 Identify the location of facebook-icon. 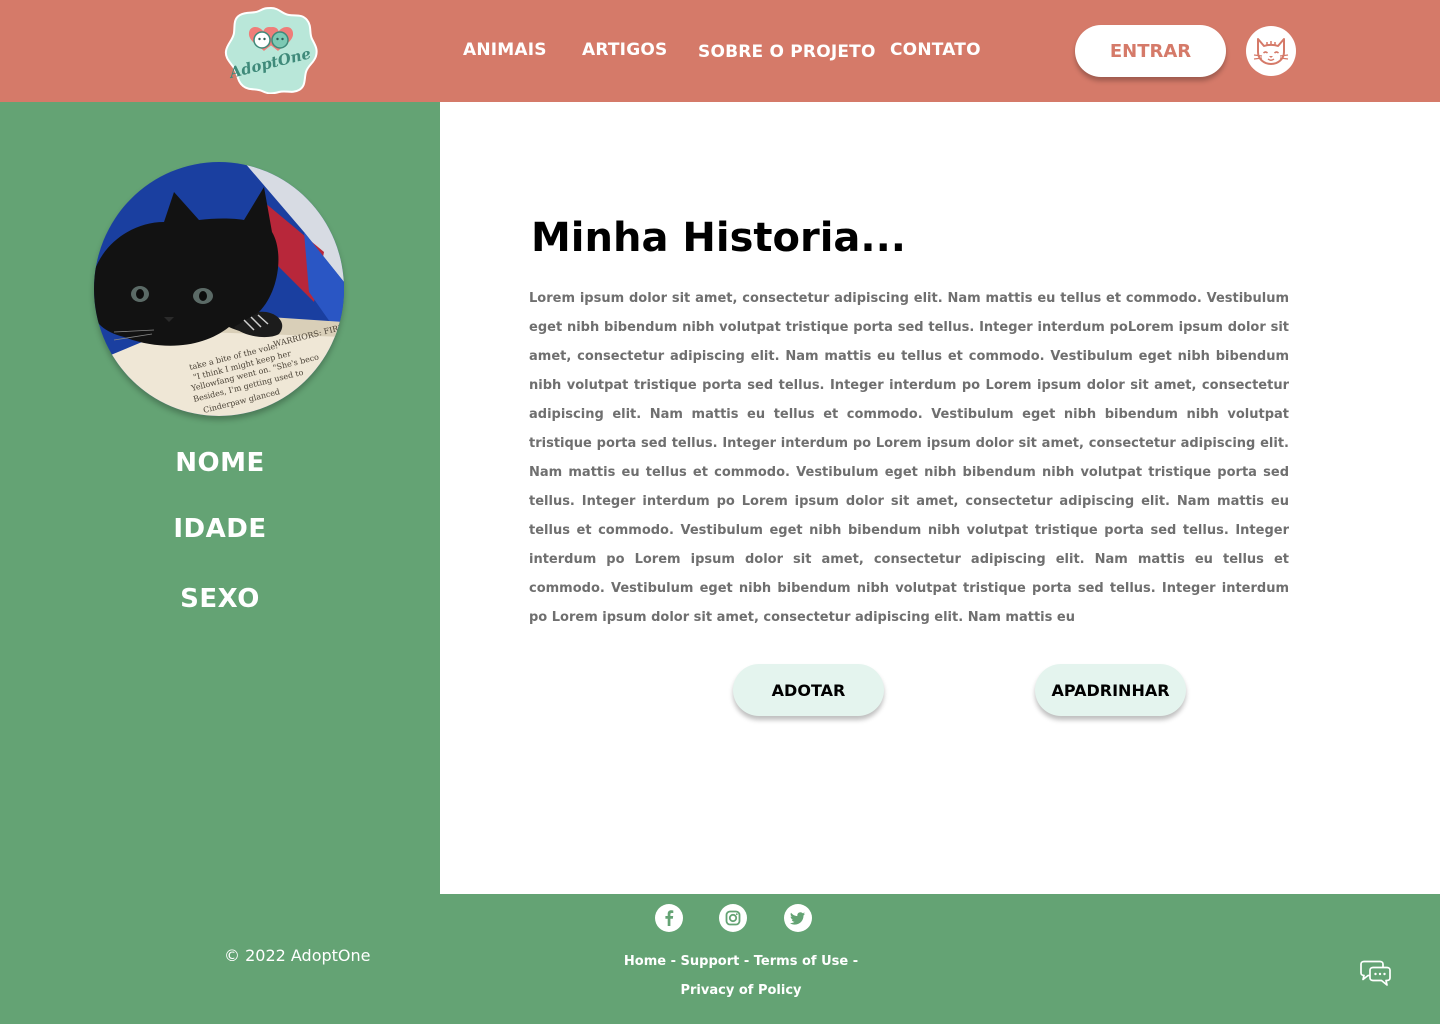
(669, 918).